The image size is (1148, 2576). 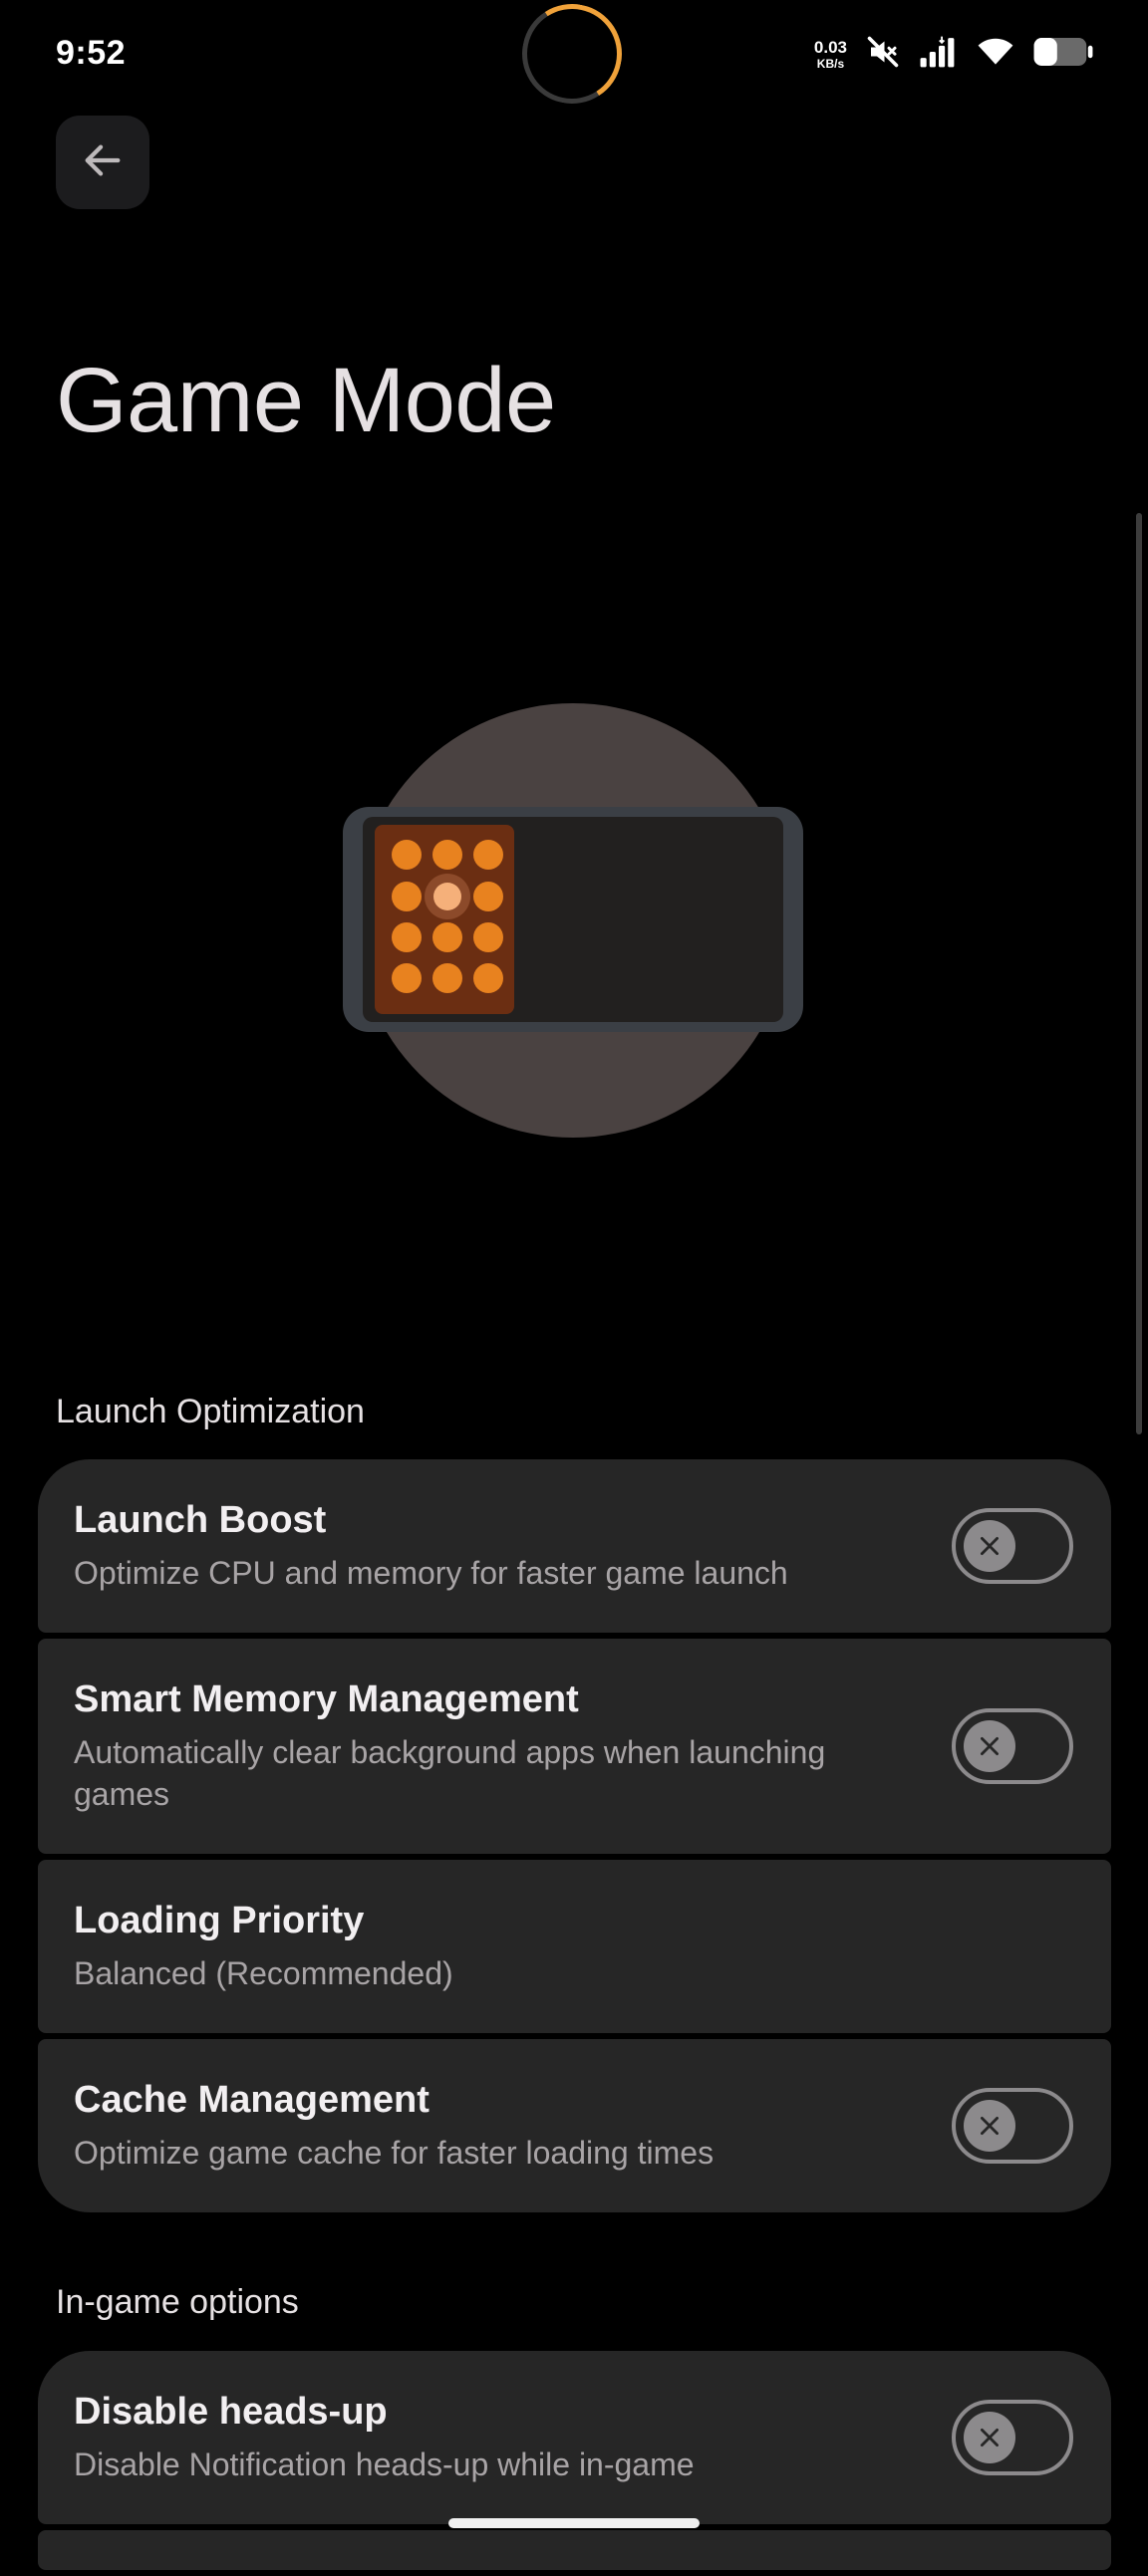 I want to click on back-button, so click(x=102, y=162).